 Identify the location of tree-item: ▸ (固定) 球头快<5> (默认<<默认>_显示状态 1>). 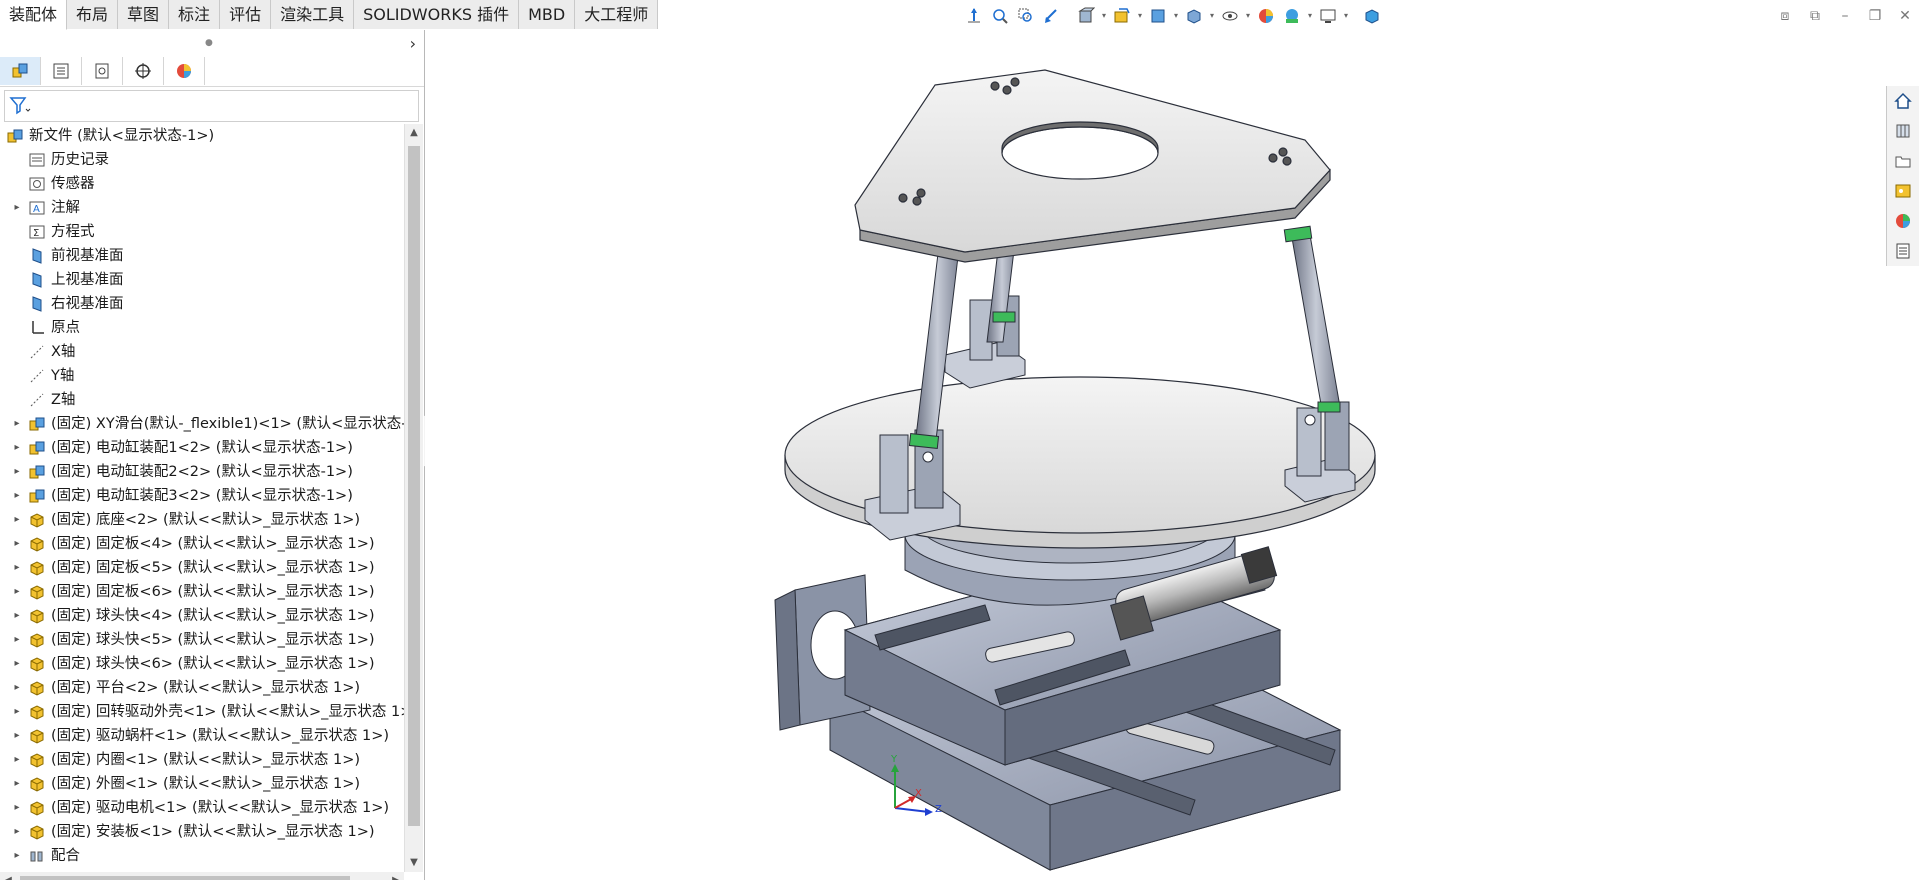
(202, 640).